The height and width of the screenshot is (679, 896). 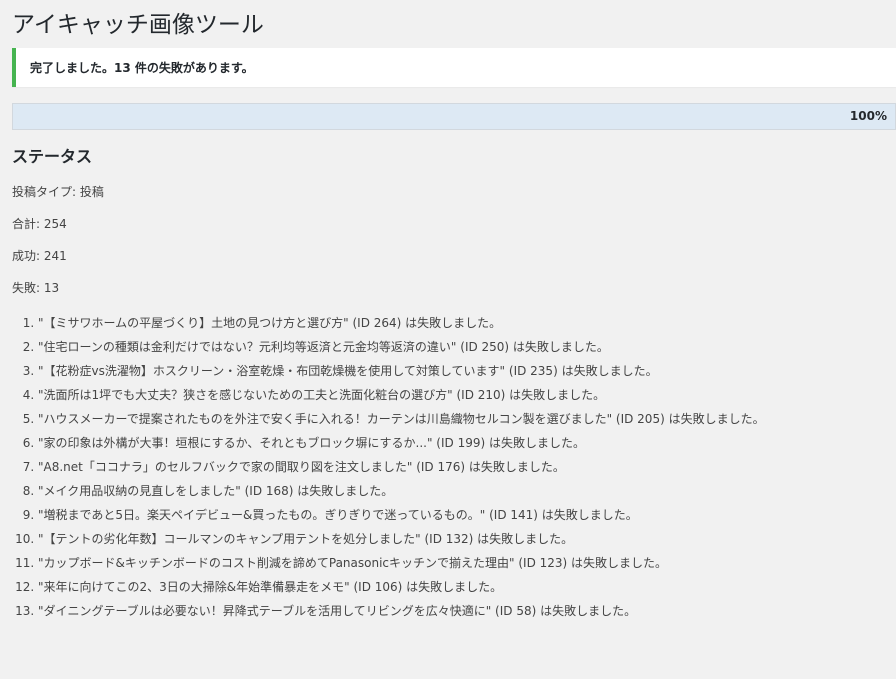 I want to click on success-stat: 成功: 241, so click(x=39, y=256).